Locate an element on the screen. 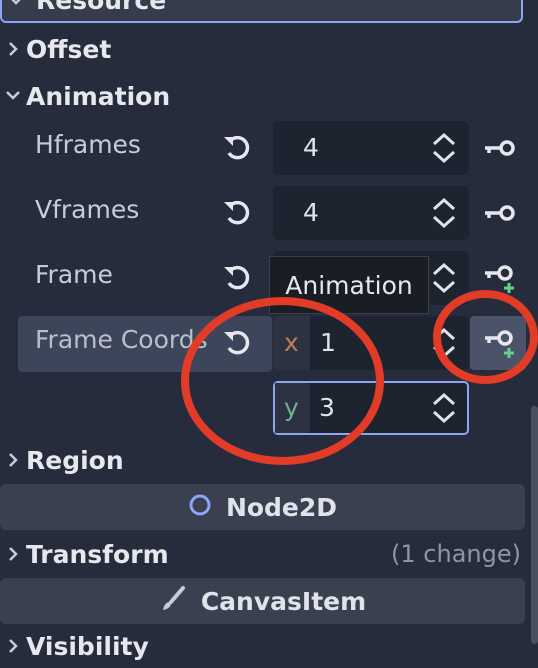 The width and height of the screenshot is (538, 668). hframes-spinbox: 4 is located at coordinates (371, 148).